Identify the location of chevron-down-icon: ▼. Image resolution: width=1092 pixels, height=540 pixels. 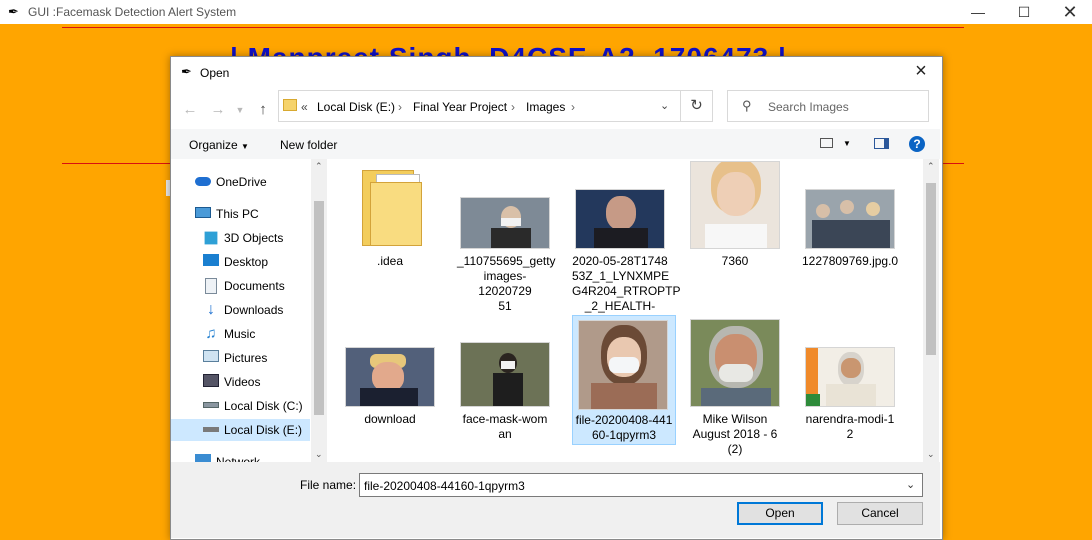
(847, 143).